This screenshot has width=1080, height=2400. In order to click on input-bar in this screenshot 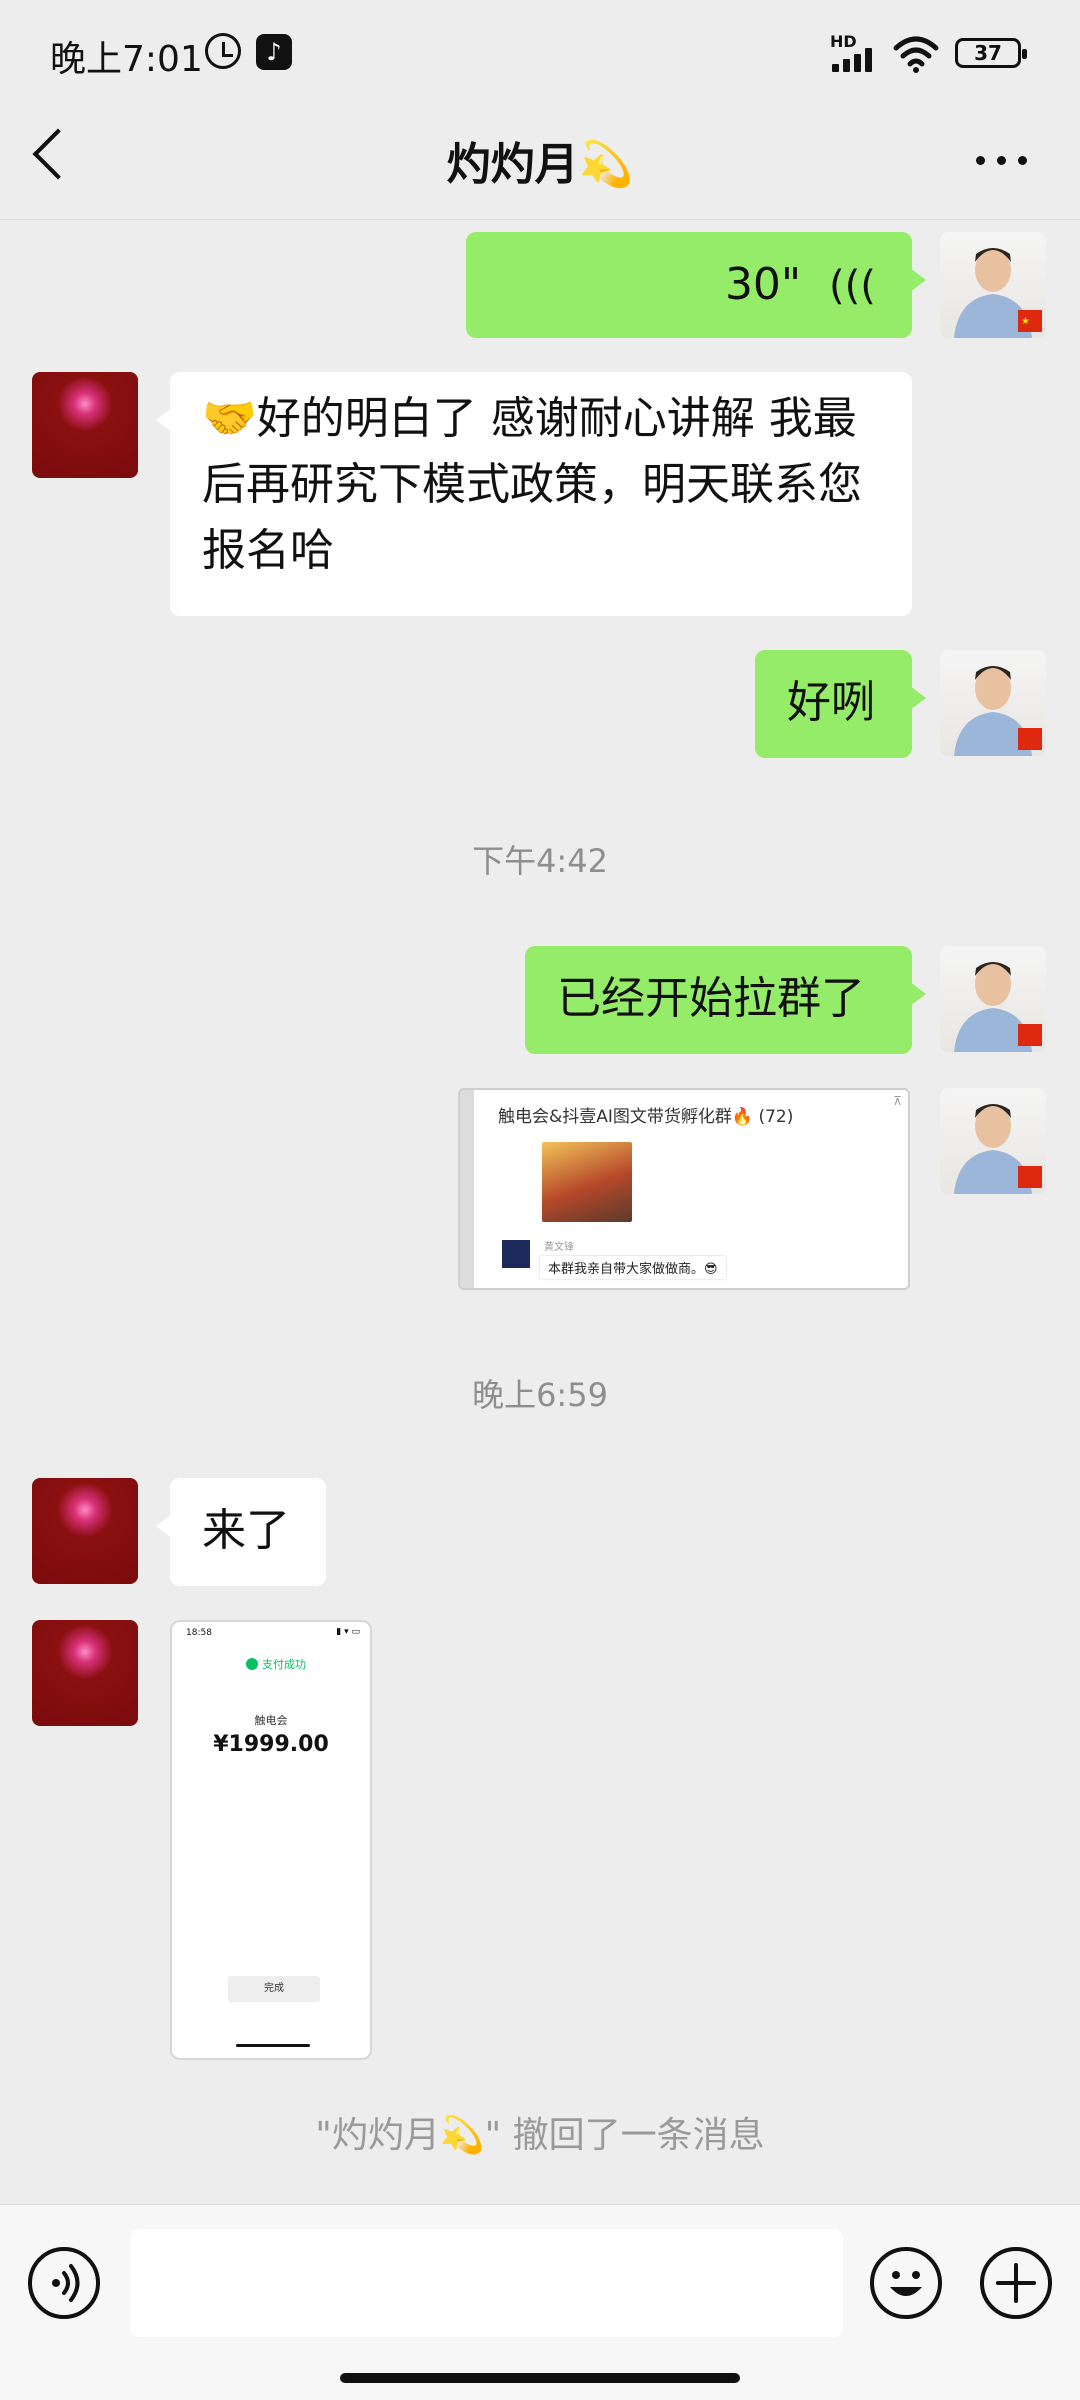, I will do `click(540, 2302)`.